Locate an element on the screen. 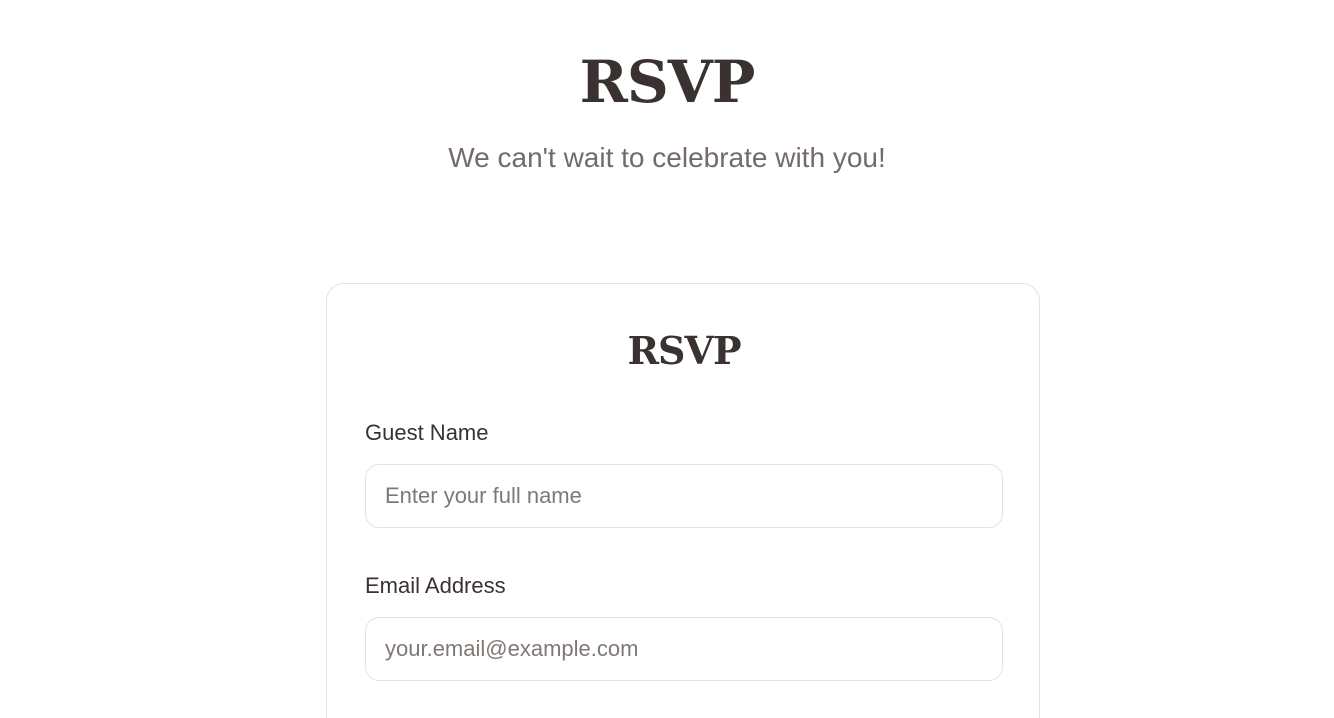 This screenshot has width=1334, height=718. email-address-input is located at coordinates (684, 649).